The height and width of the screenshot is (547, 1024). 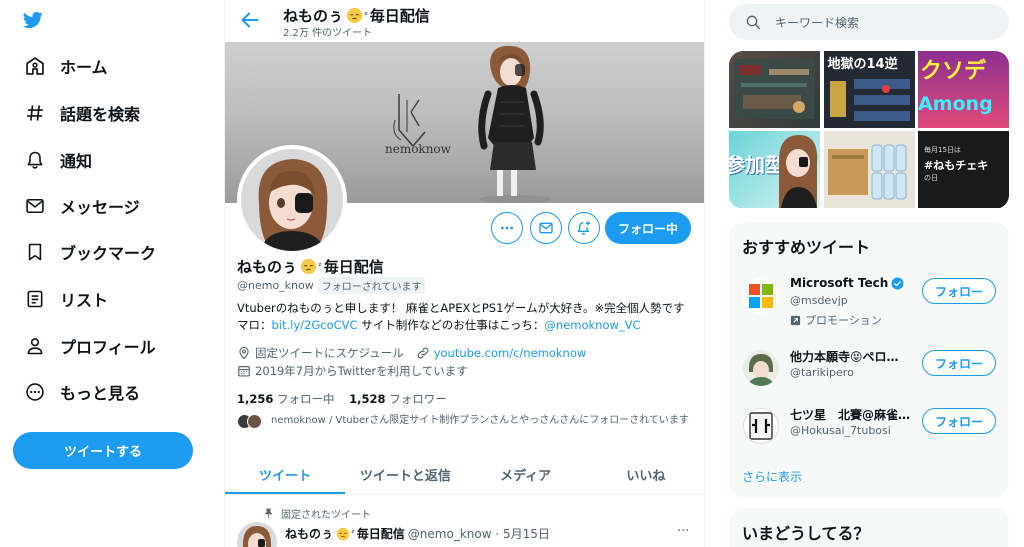 I want to click on nav-messages: メッセージ, so click(x=84, y=206).